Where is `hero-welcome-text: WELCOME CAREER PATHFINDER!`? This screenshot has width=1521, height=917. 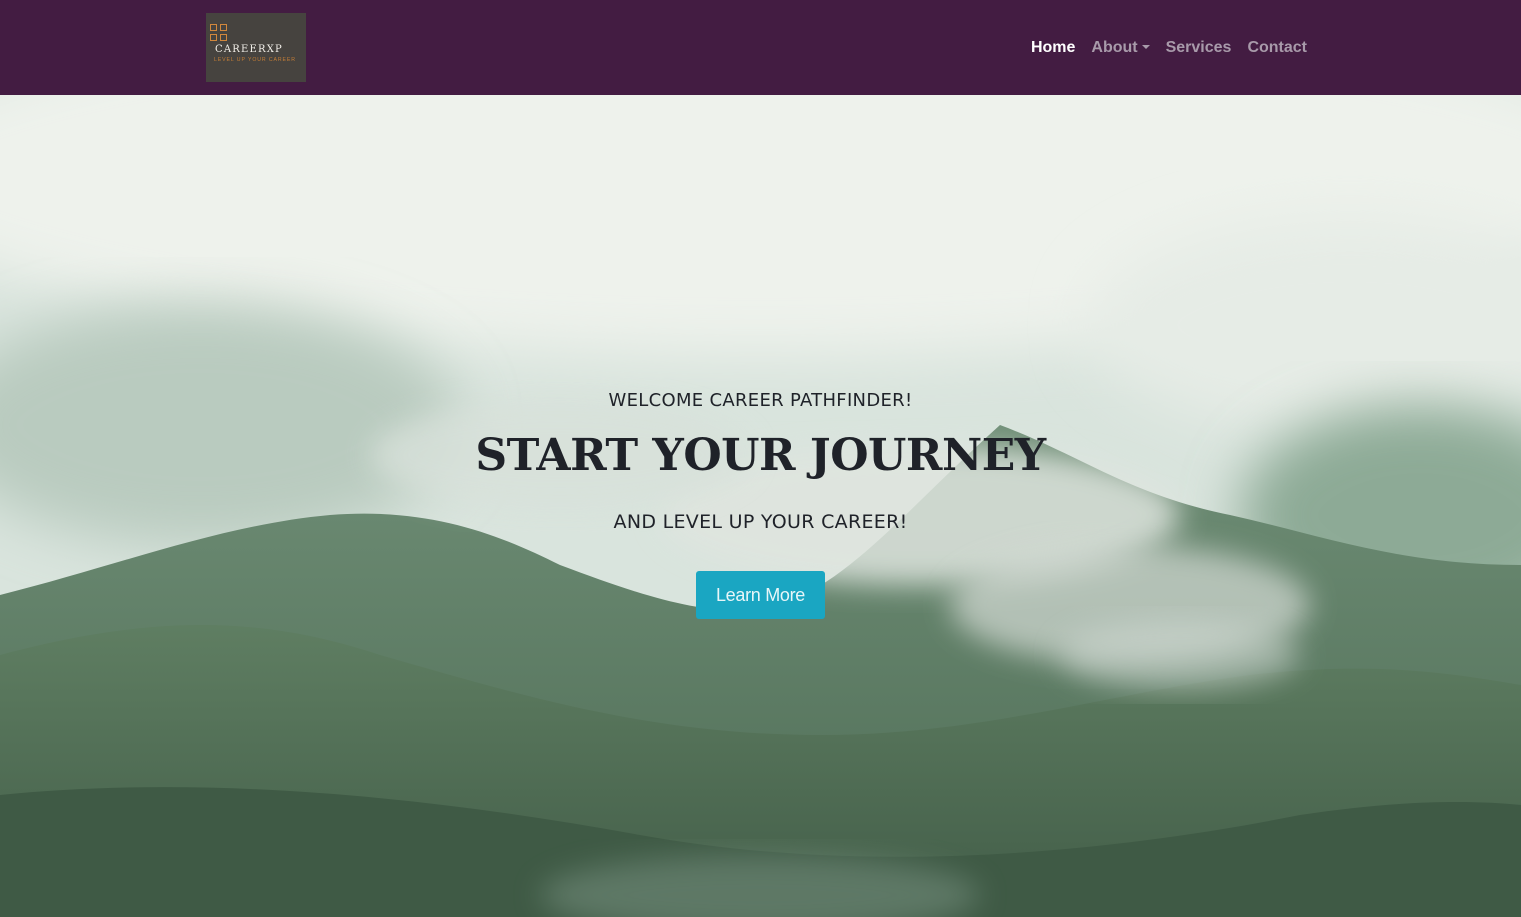 hero-welcome-text: WELCOME CAREER PATHFINDER! is located at coordinates (760, 400).